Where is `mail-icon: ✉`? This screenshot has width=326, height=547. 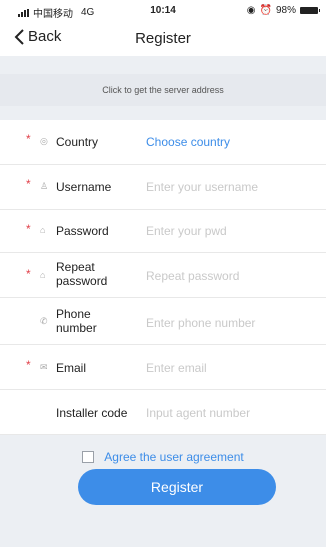 mail-icon: ✉ is located at coordinates (44, 367).